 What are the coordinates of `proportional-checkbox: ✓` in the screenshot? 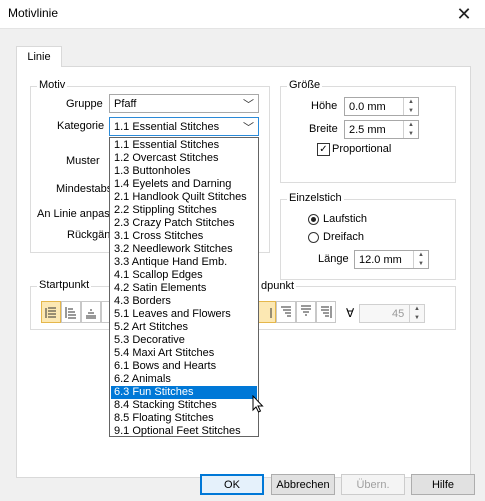 It's located at (323, 149).